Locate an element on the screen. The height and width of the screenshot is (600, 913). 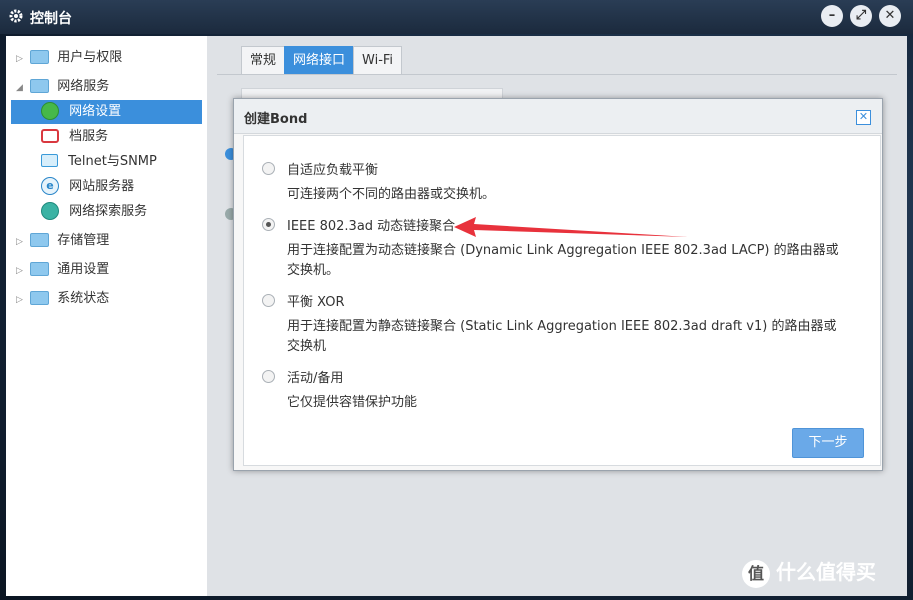
sidebar-item-web-server: e 网站服务器 is located at coordinates (87, 187).